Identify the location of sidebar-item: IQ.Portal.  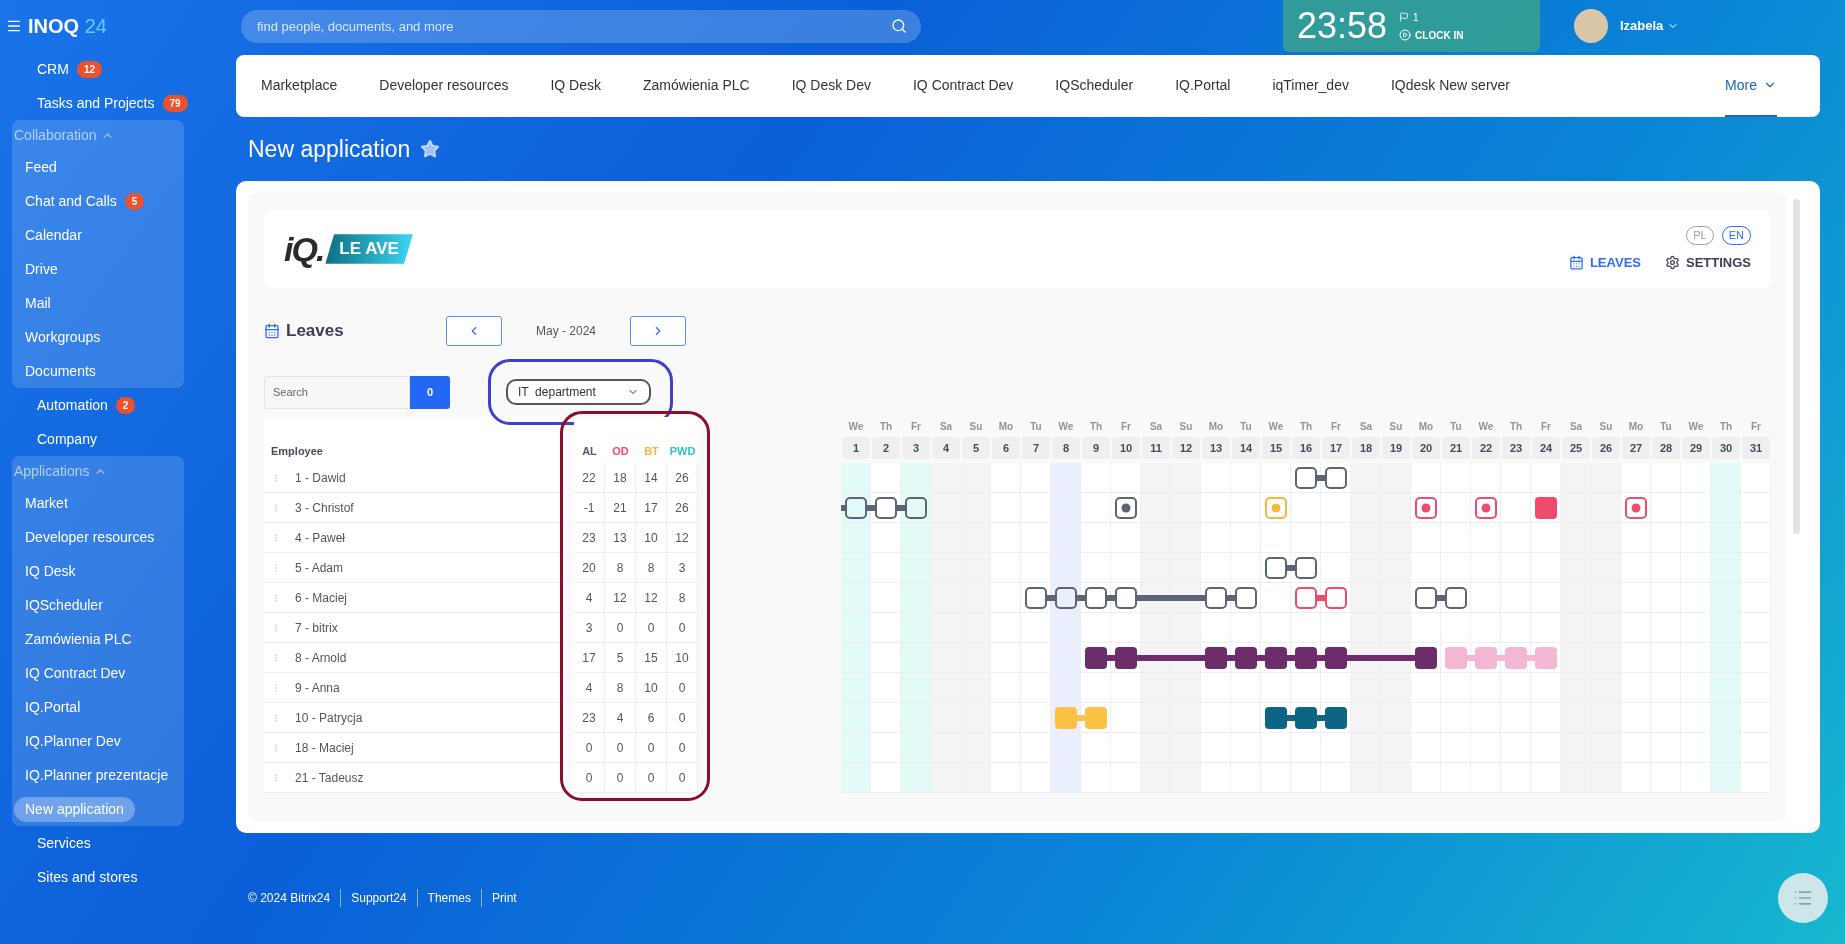
(53, 707).